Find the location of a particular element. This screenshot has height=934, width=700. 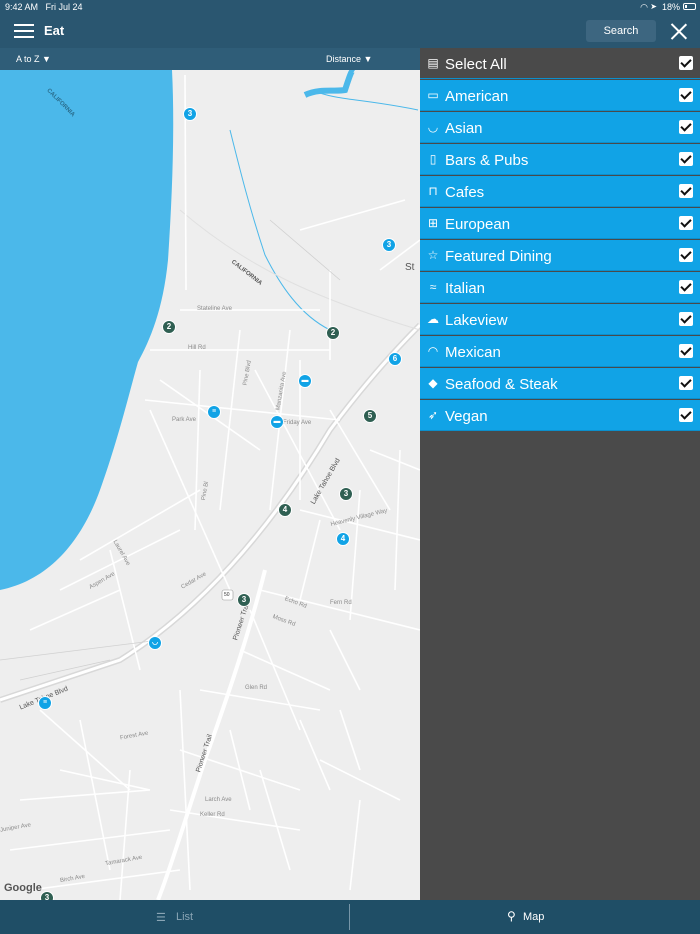

burger-icon: ▭ is located at coordinates (433, 95).